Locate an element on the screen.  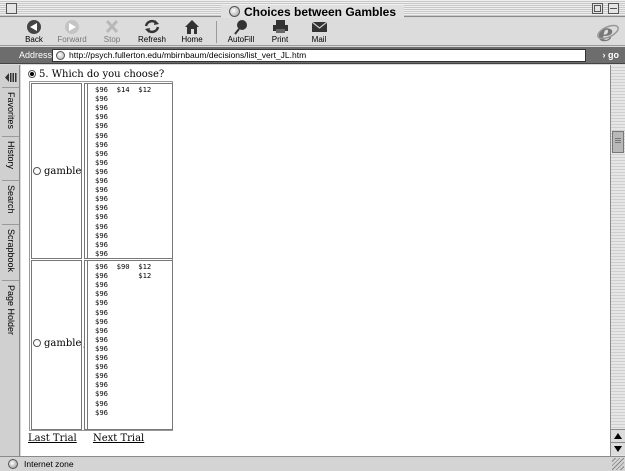
question-row: 5. Which do you choose? is located at coordinates (96, 74).